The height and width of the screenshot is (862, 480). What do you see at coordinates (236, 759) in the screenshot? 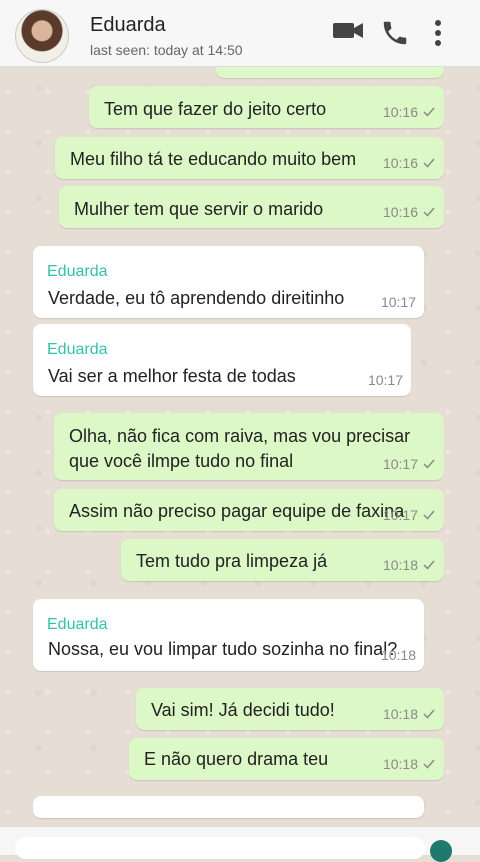
I see `message-text: E não quero drama teu` at bounding box center [236, 759].